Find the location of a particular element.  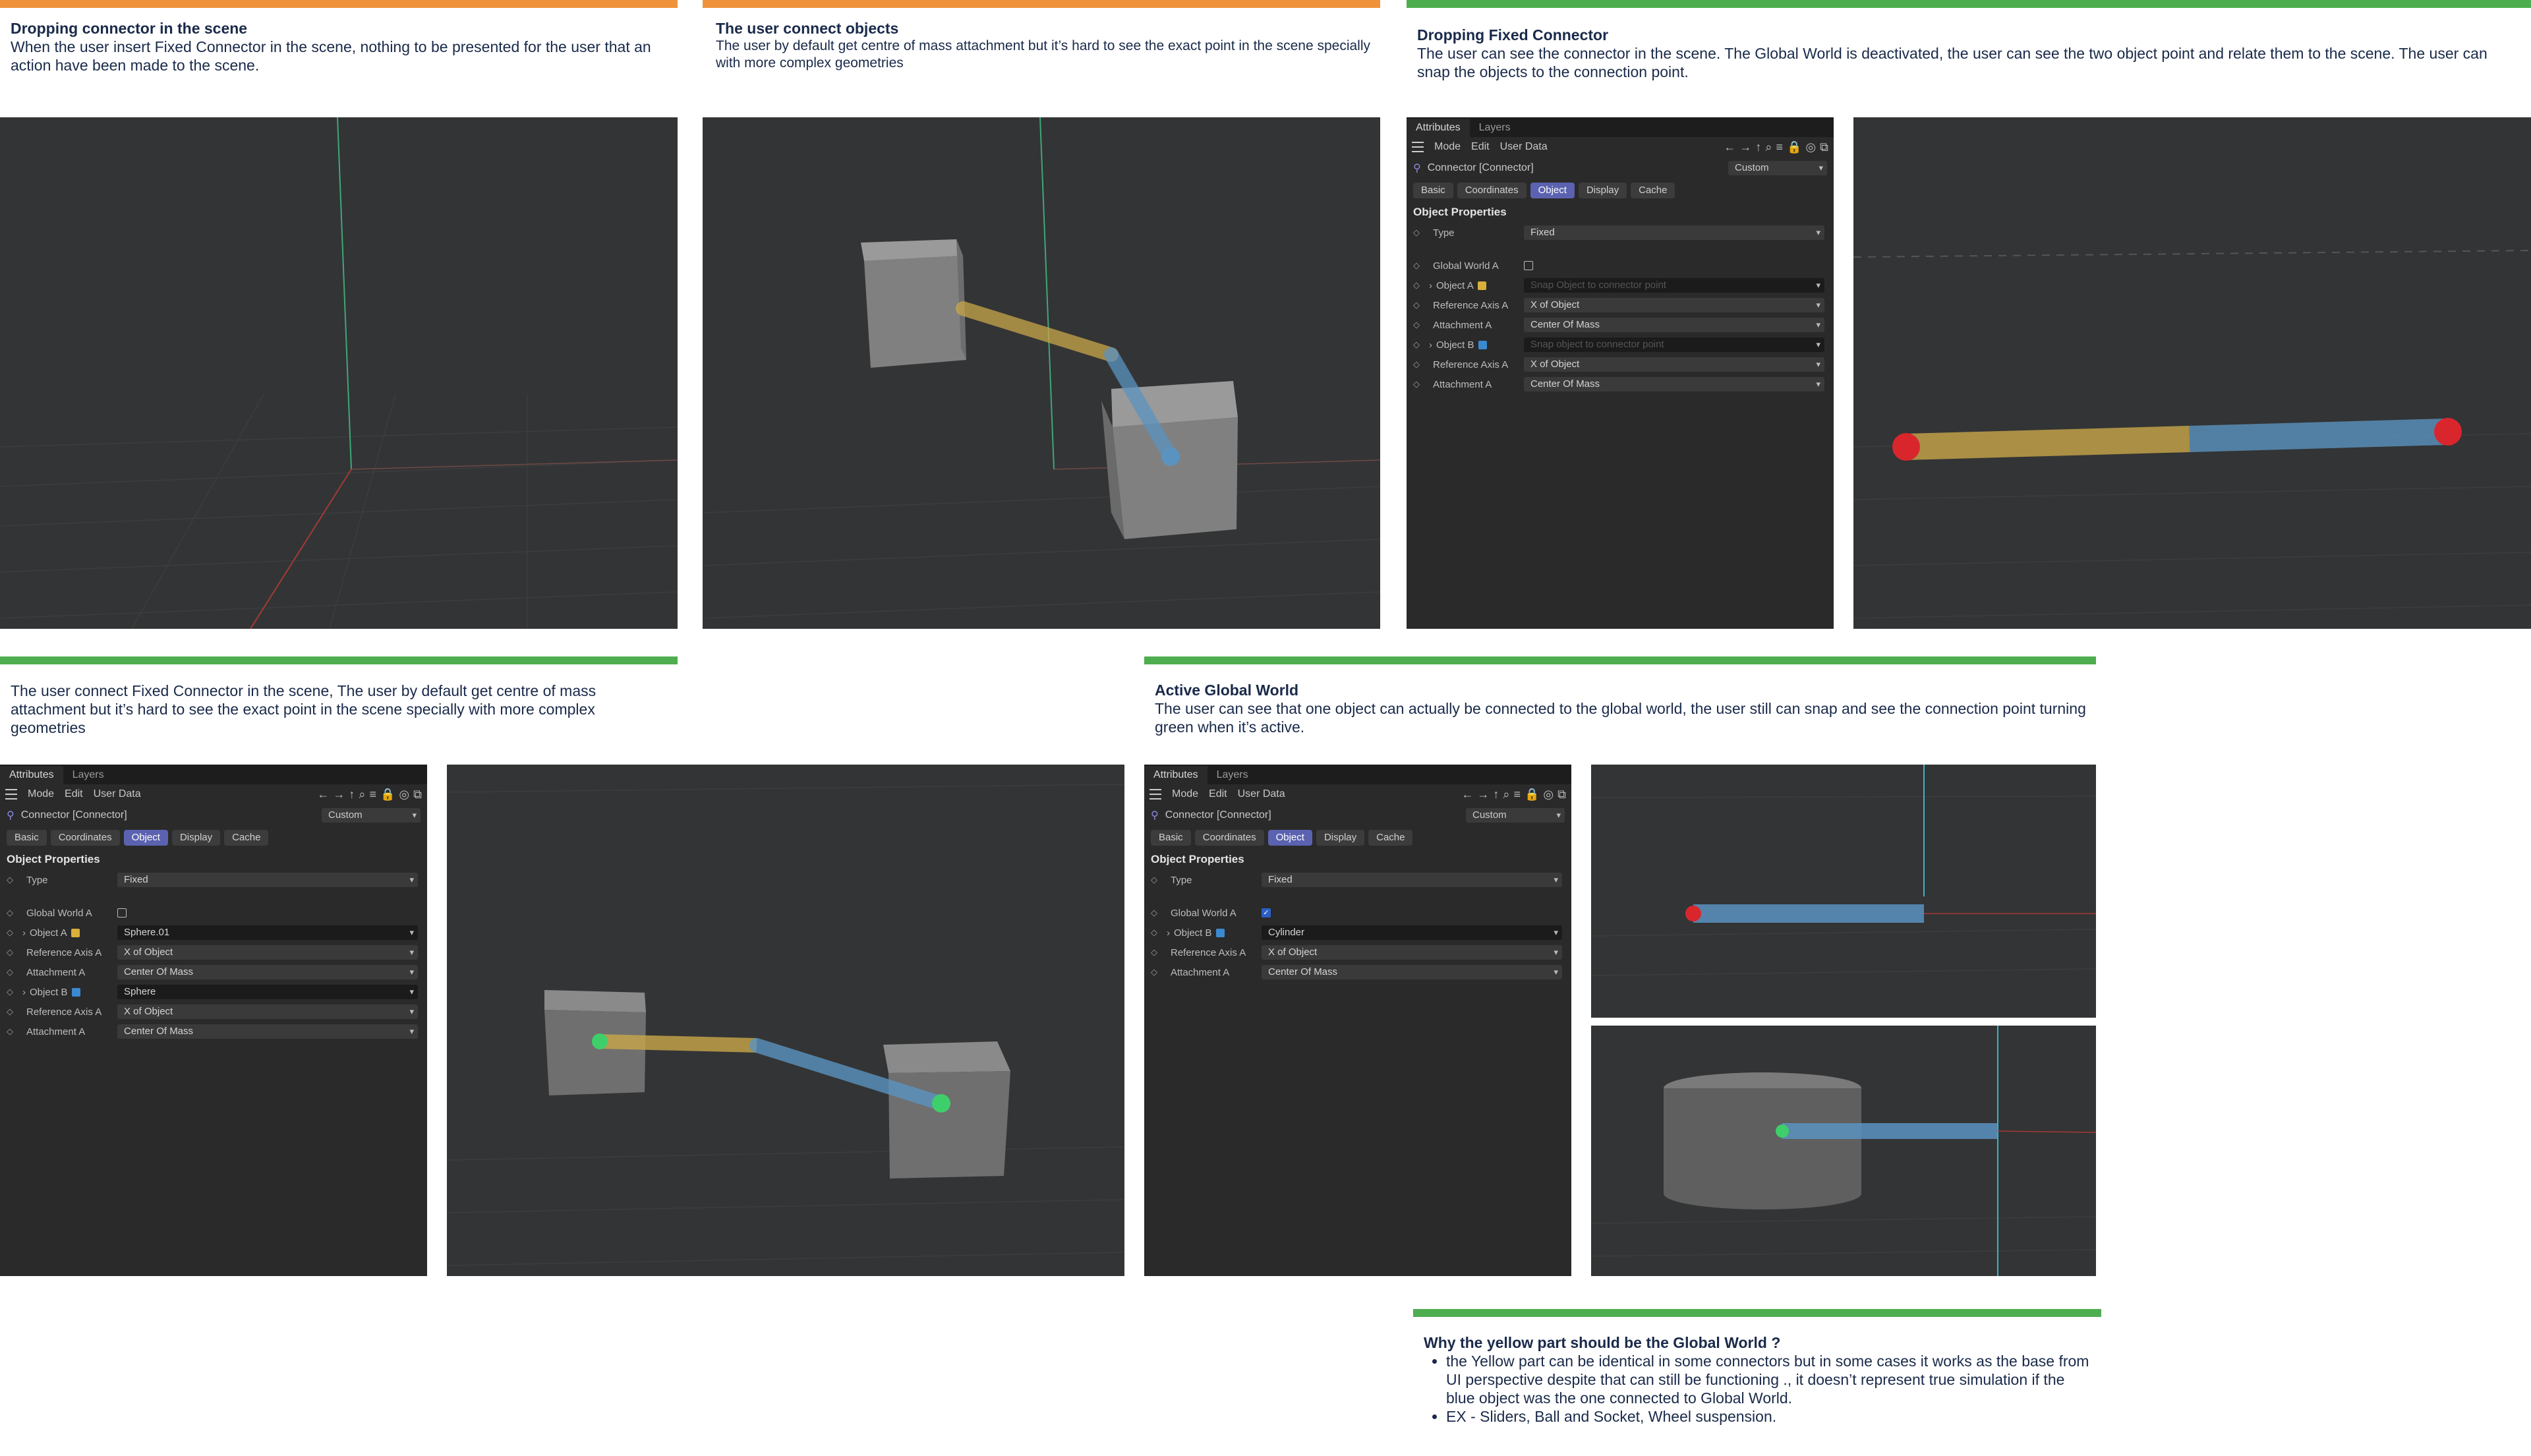

object-a-field: Snap Object to connector point is located at coordinates (1674, 285).